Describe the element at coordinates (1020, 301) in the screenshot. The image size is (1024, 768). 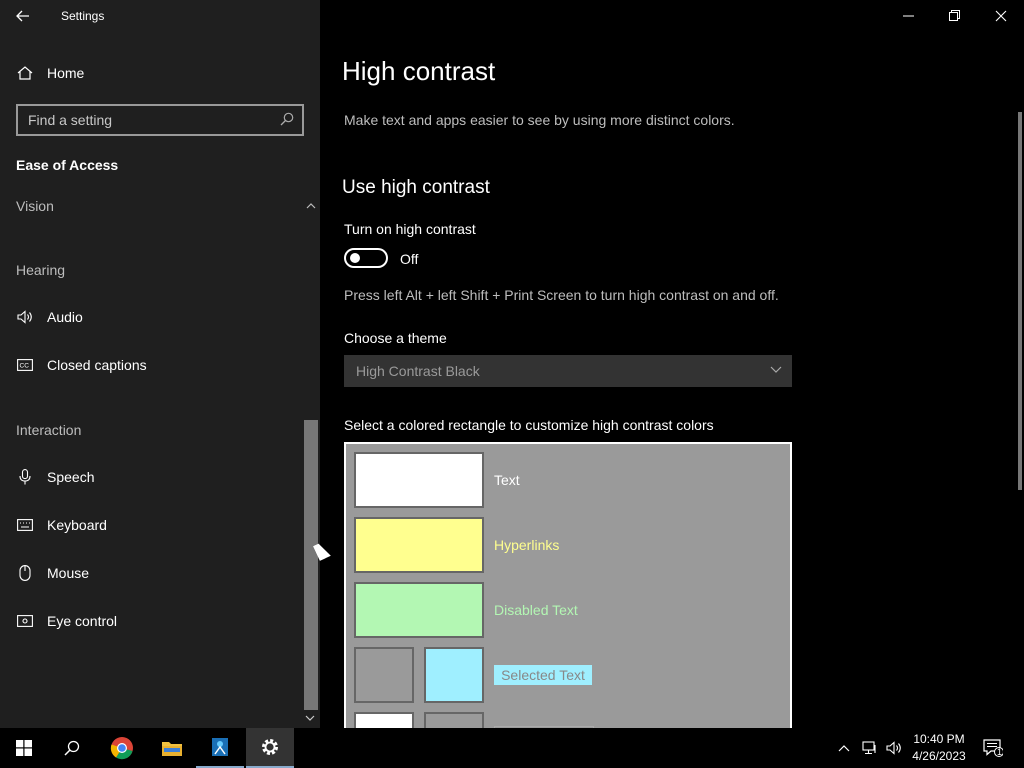
I see `main-scrollbar` at that location.